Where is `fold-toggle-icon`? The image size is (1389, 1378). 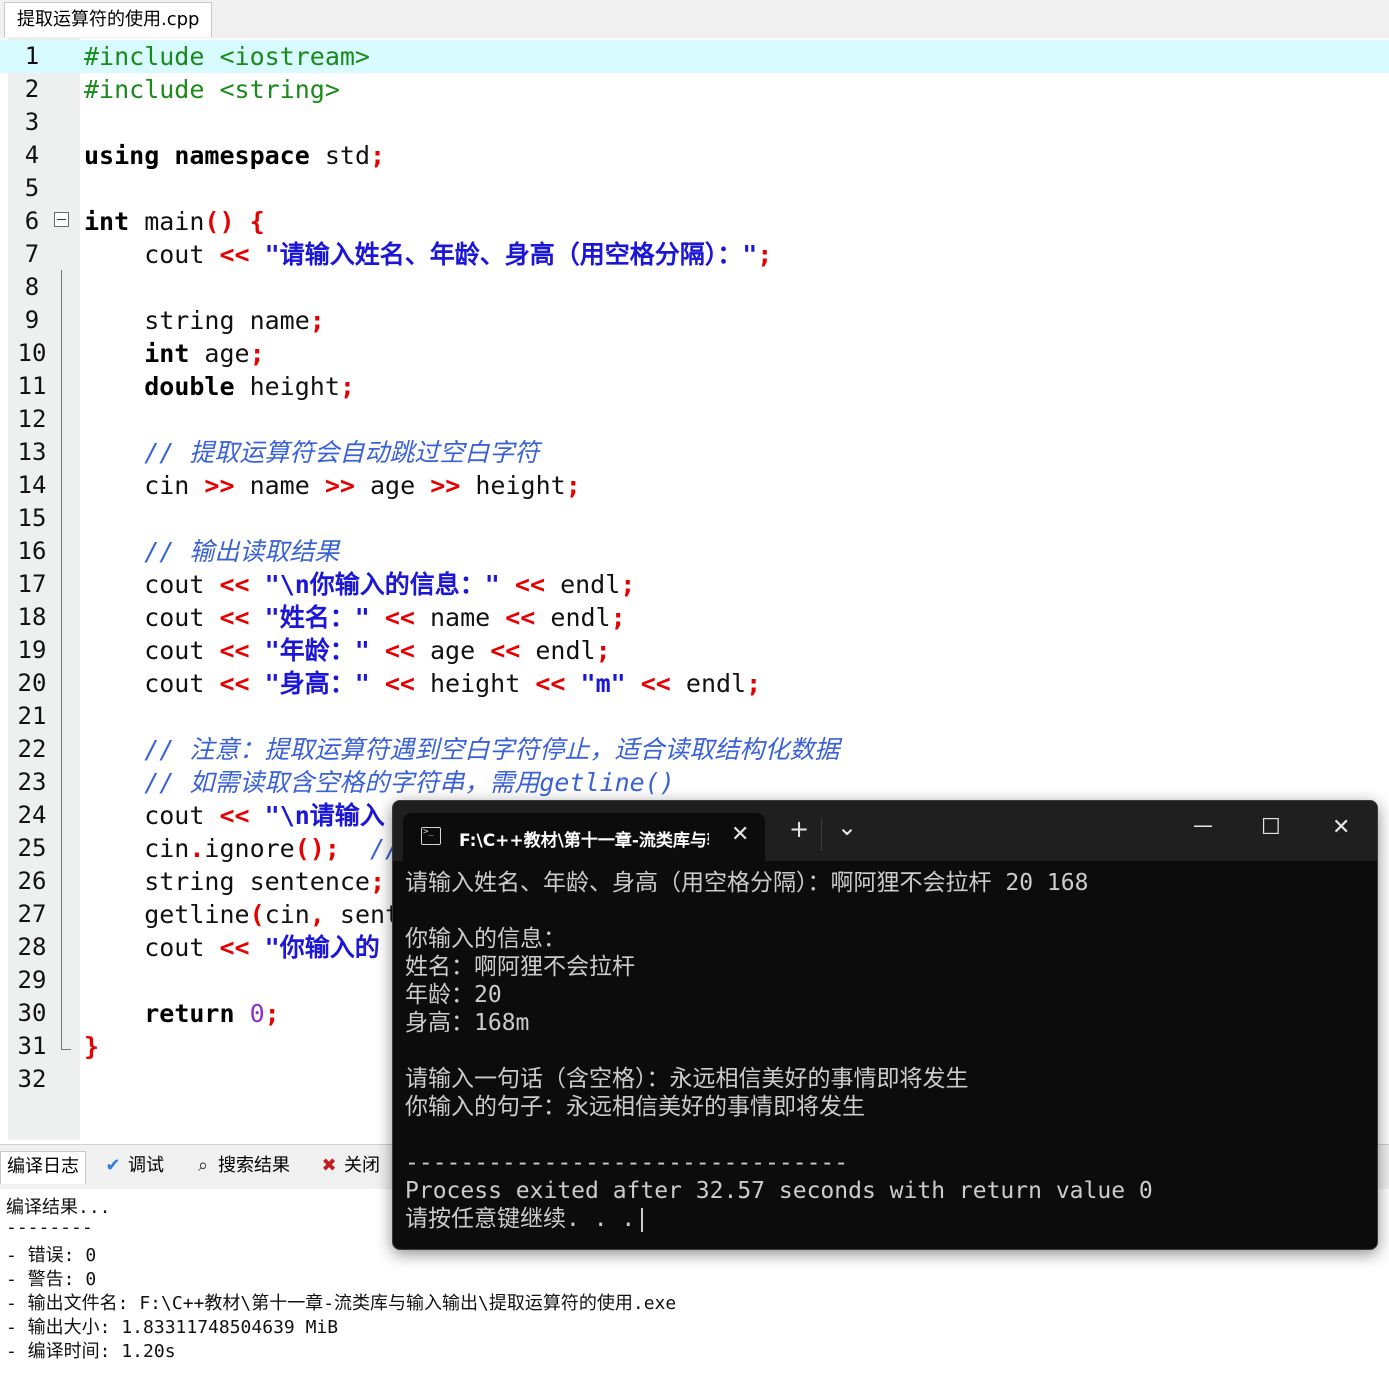
fold-toggle-icon is located at coordinates (61, 219).